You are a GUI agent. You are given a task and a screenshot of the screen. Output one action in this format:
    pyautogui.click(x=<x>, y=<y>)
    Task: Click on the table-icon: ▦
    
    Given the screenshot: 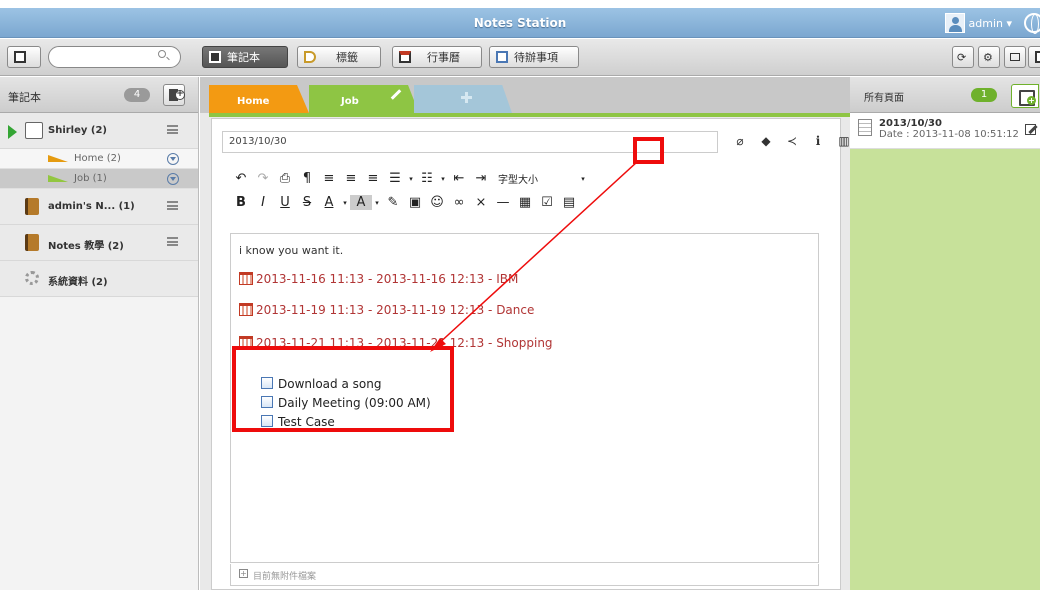 What is the action you would take?
    pyautogui.click(x=525, y=202)
    